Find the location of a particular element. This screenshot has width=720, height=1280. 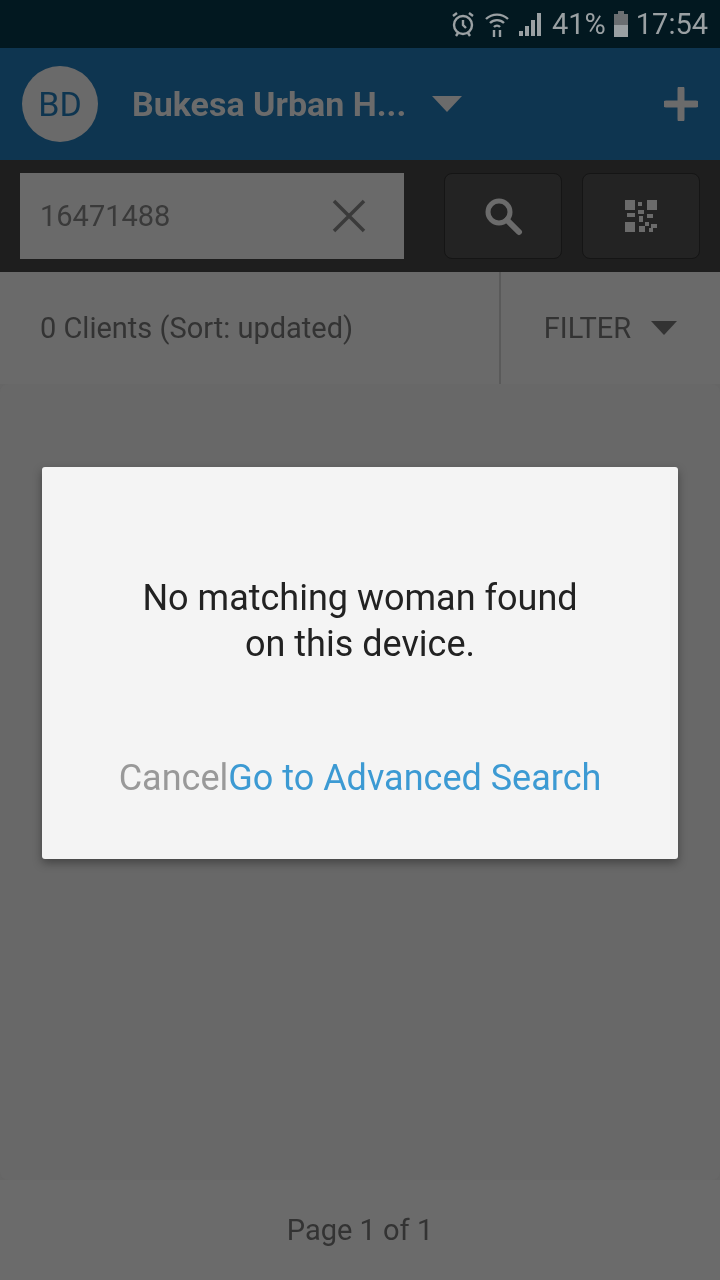

battery-percent: 41% is located at coordinates (578, 24).